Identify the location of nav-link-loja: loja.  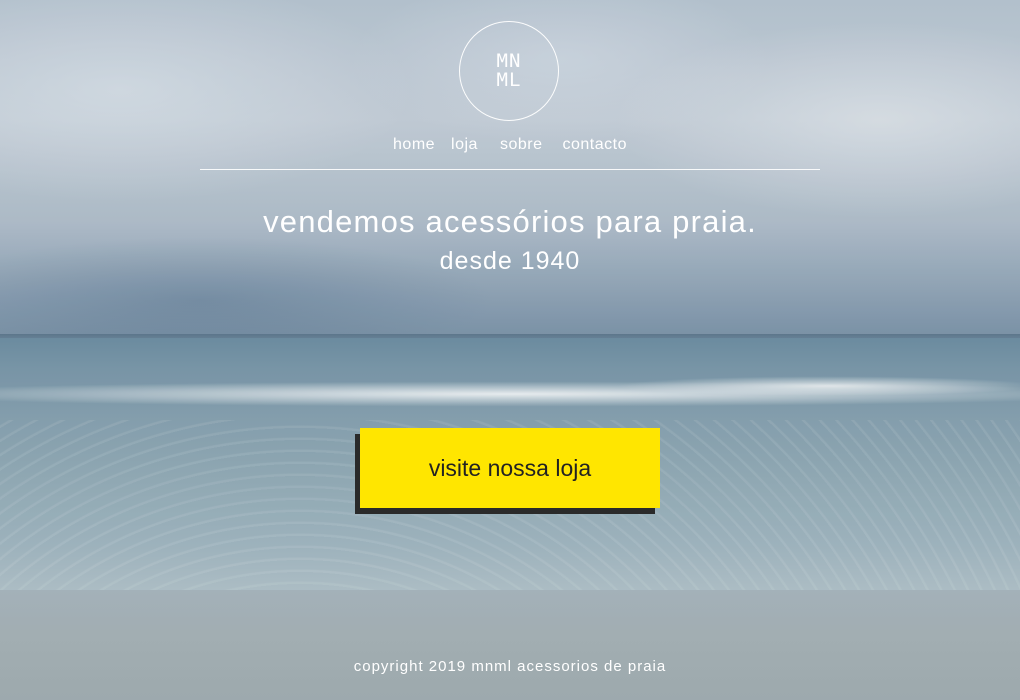
(464, 145).